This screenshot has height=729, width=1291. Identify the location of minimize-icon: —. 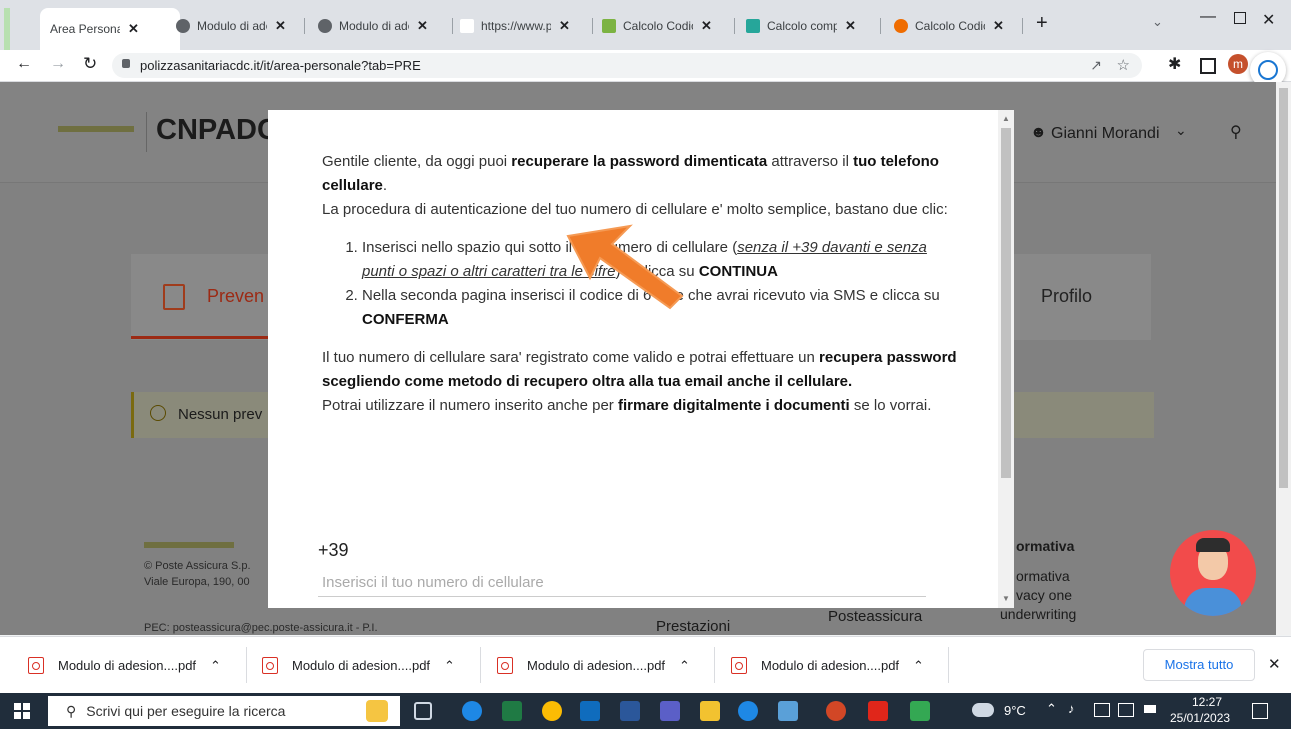
(1208, 17).